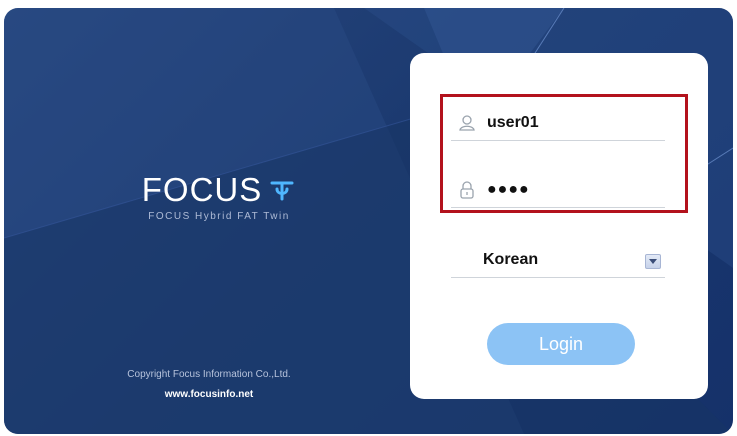  Describe the element at coordinates (513, 123) in the screenshot. I see `username-value: user01` at that location.